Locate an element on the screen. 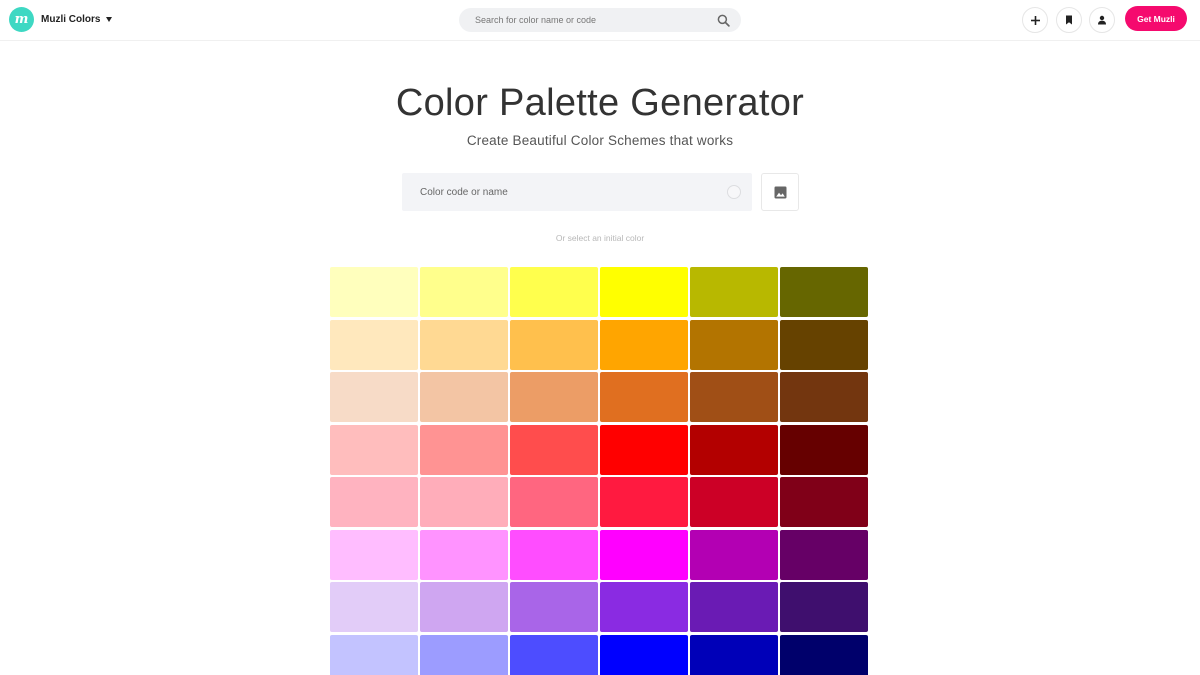 The width and height of the screenshot is (1200, 675). color-code-input is located at coordinates (573, 192).